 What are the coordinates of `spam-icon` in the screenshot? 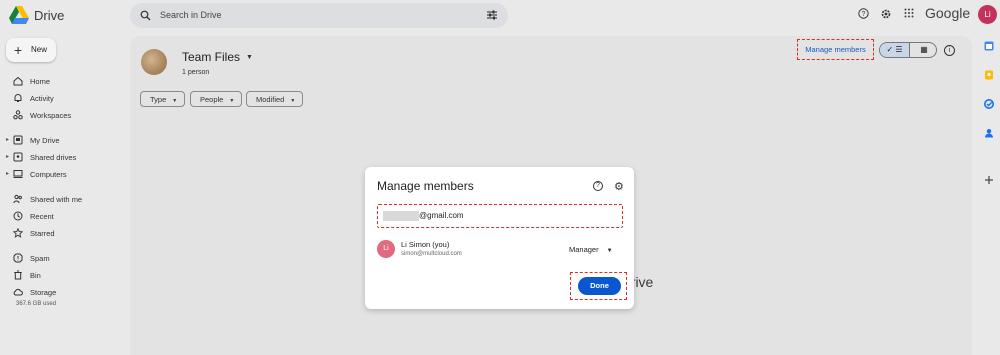 It's located at (18, 258).